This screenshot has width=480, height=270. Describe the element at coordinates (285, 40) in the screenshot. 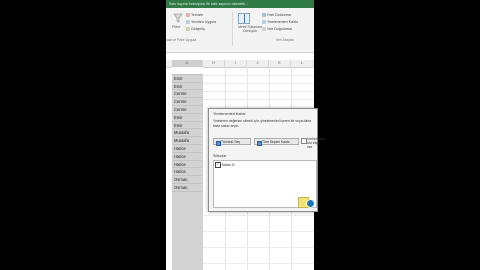

I see `data-tools-group-label: Veri Araçları` at that location.